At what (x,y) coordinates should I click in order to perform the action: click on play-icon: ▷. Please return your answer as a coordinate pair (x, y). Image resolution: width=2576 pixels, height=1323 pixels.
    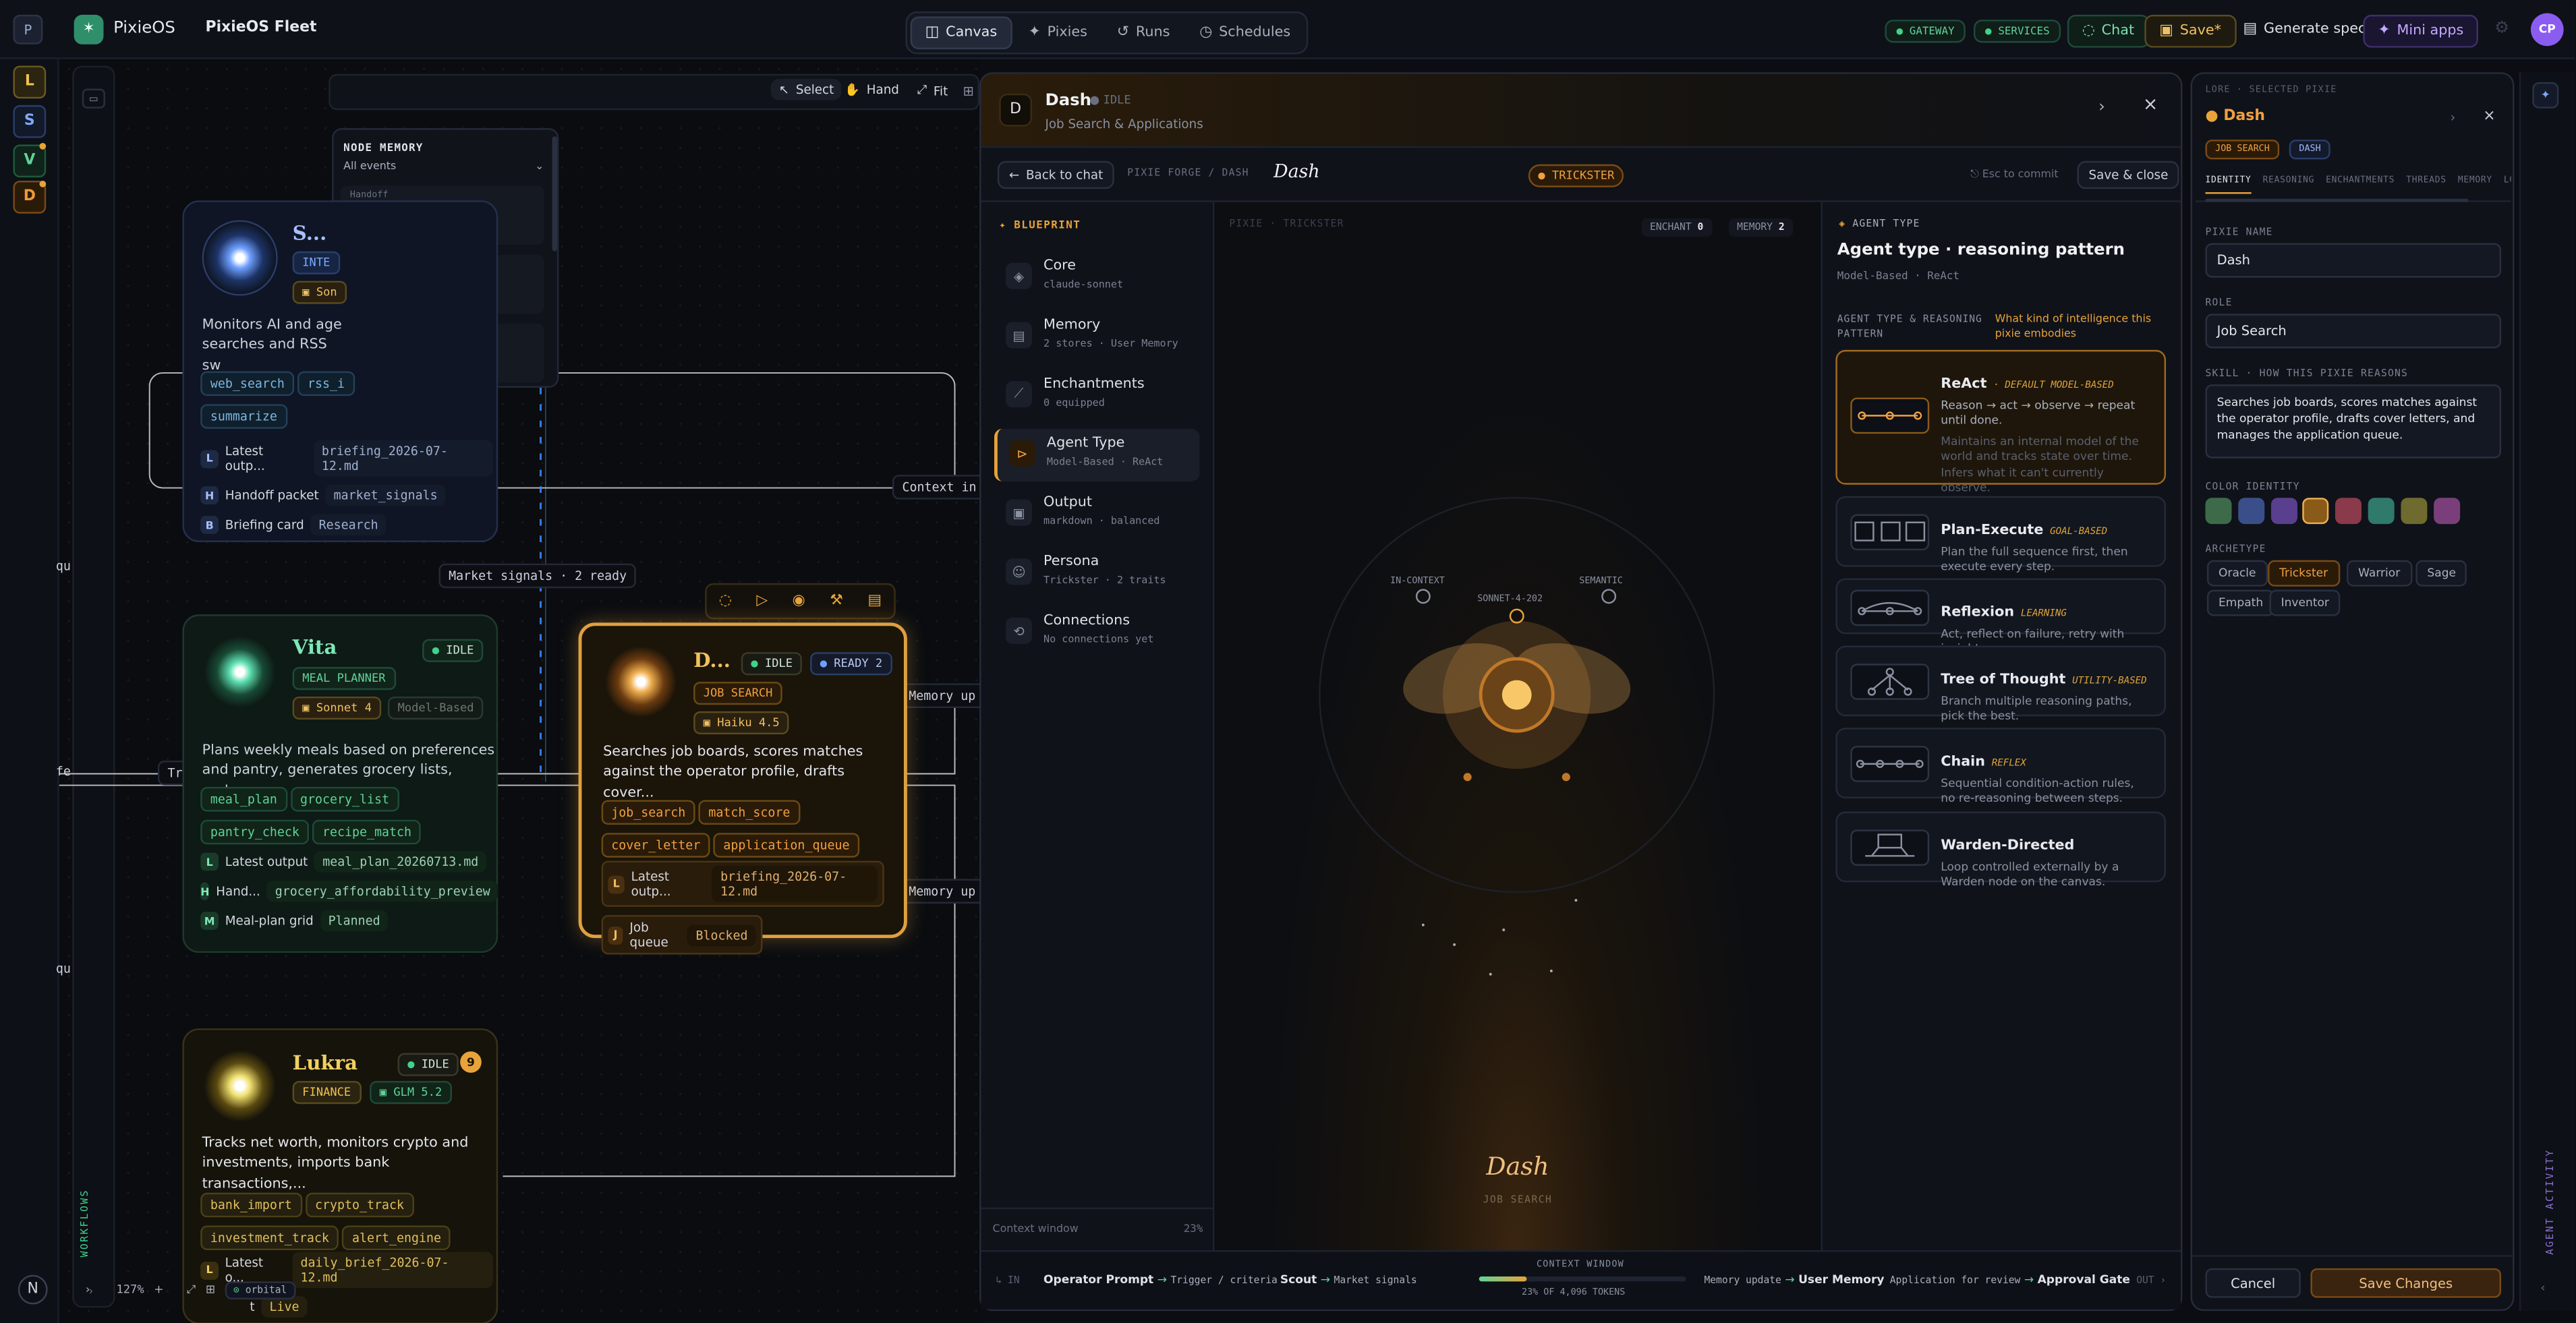
    Looking at the image, I should click on (762, 601).